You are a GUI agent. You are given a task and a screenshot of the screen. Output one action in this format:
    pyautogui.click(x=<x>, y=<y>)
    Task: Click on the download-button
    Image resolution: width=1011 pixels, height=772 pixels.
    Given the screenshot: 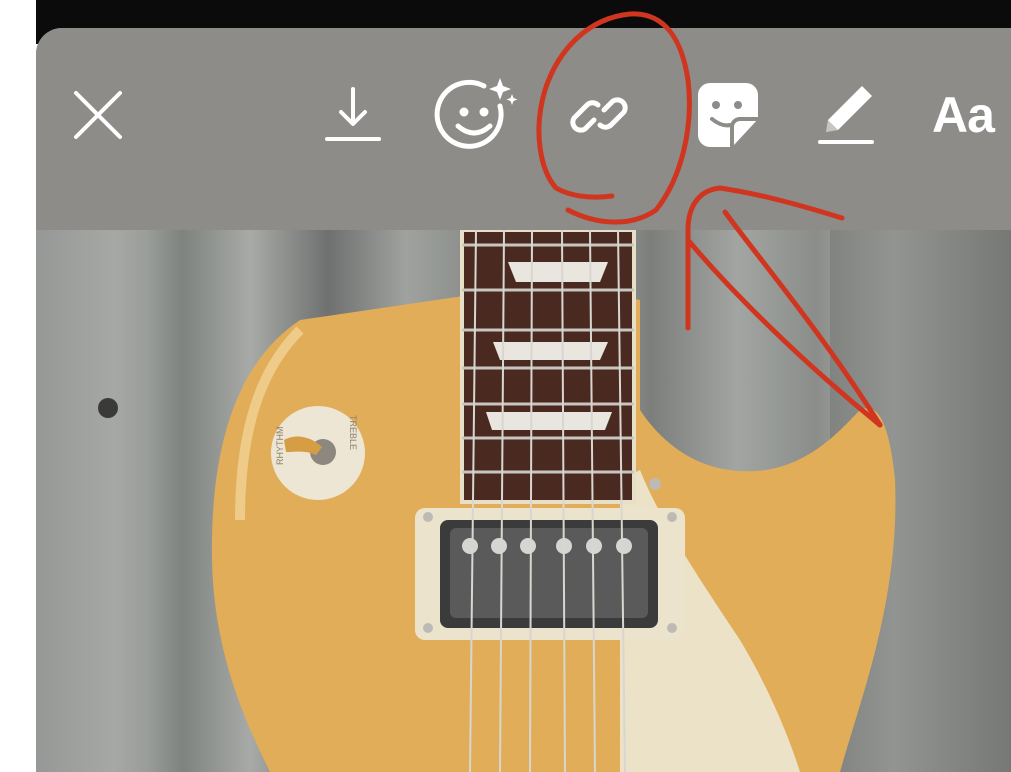 What is the action you would take?
    pyautogui.click(x=353, y=115)
    